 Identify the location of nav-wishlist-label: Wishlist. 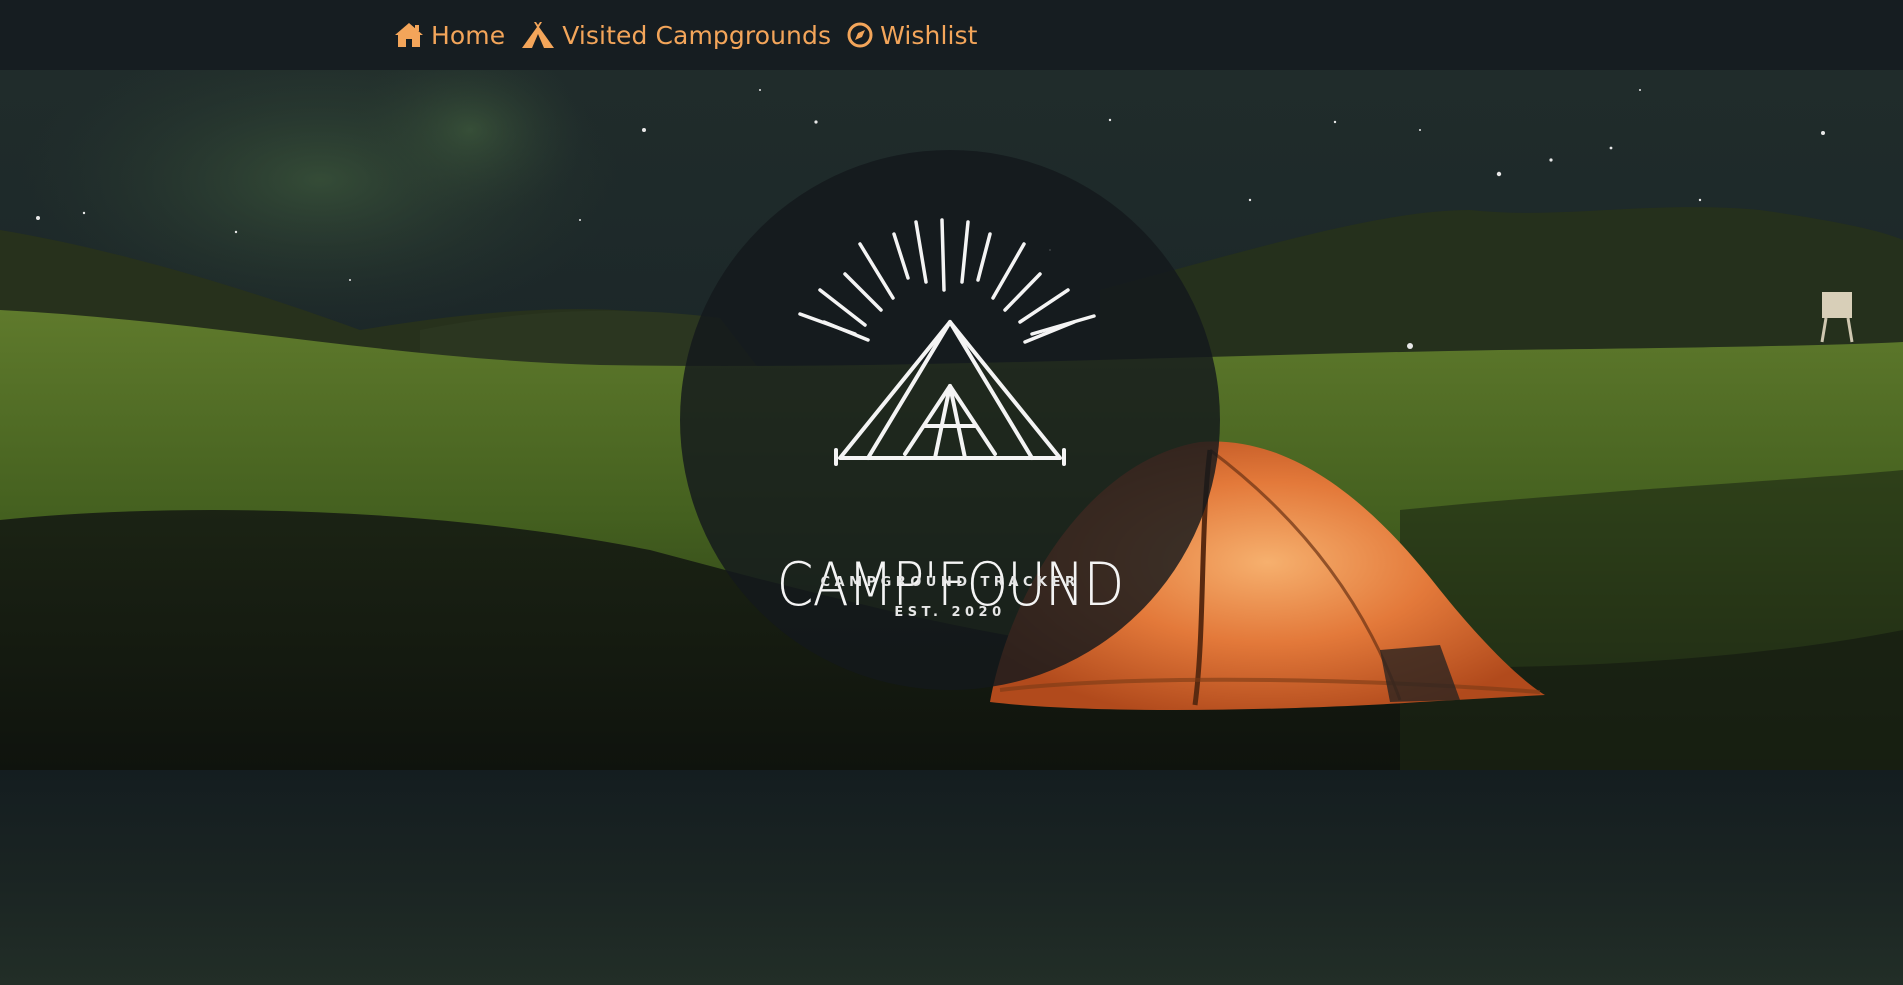
(929, 35).